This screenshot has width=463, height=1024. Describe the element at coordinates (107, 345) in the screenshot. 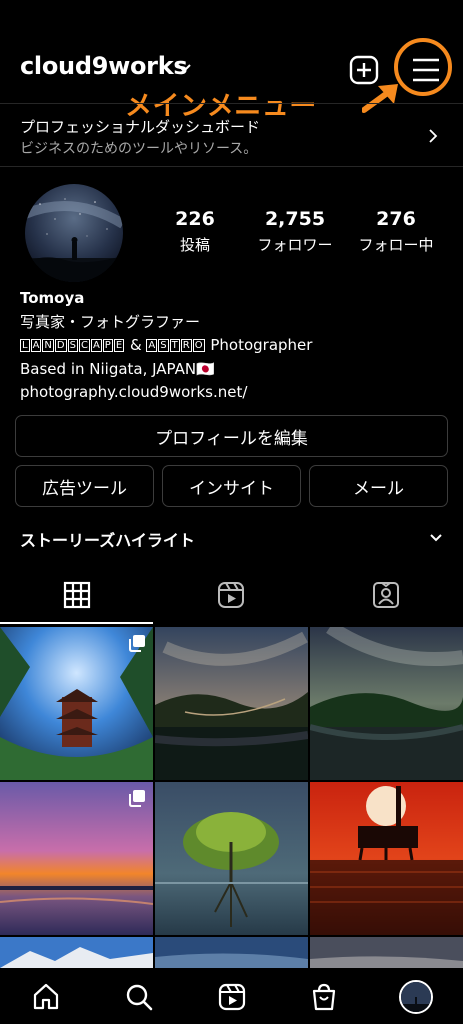

I see `boxed-letter: P` at that location.